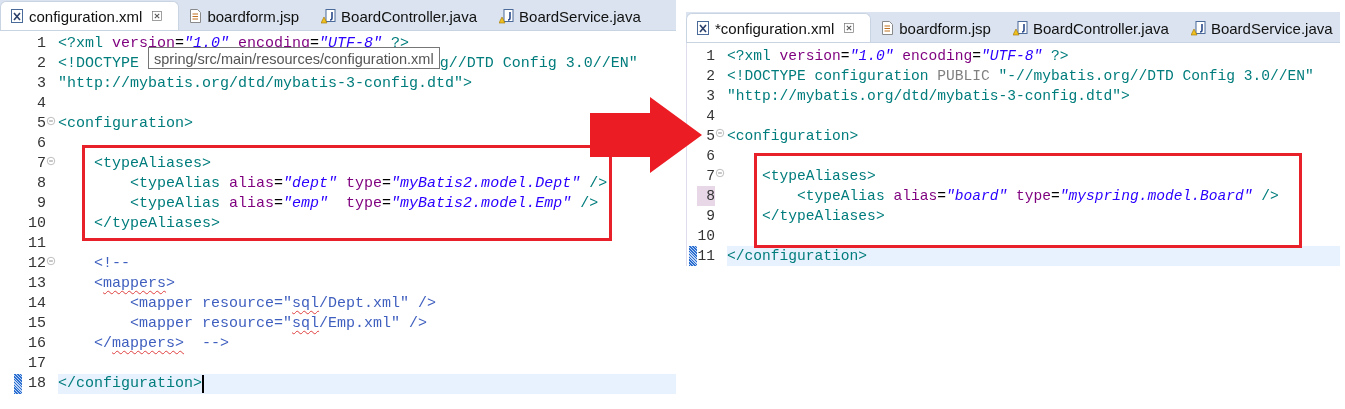 Image resolution: width=1345 pixels, height=409 pixels. Describe the element at coordinates (36, 324) in the screenshot. I see `line-number: 15` at that location.